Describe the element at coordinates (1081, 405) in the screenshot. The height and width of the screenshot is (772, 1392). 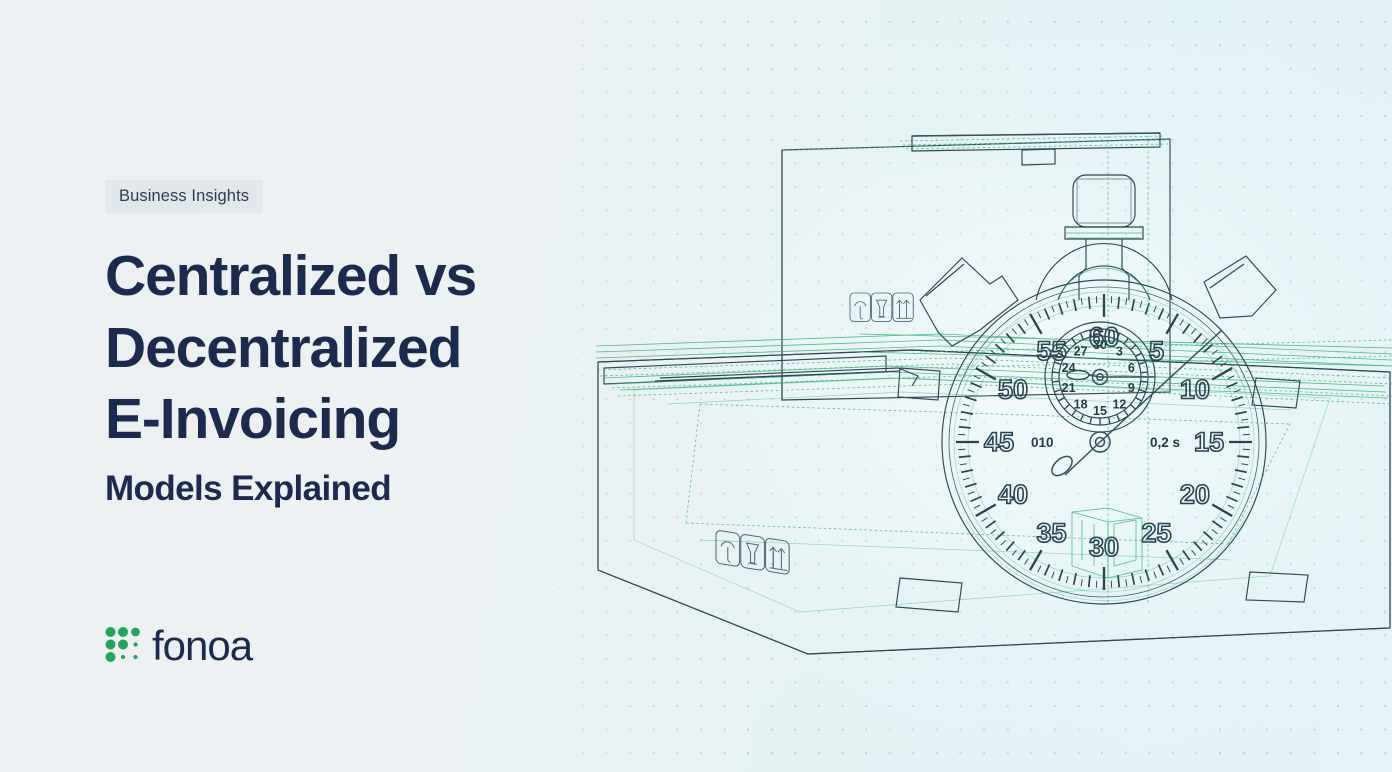
I see `sub-dial-numeral: 18` at that location.